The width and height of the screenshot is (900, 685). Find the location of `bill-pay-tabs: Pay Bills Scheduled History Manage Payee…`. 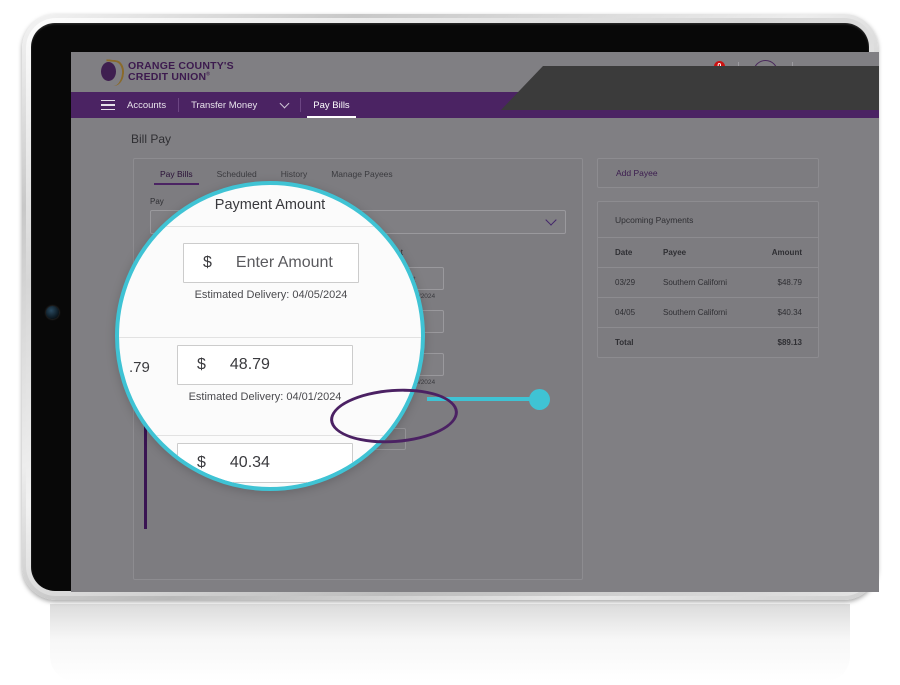

bill-pay-tabs: Pay Bills Scheduled History Manage Payee… is located at coordinates (358, 172).